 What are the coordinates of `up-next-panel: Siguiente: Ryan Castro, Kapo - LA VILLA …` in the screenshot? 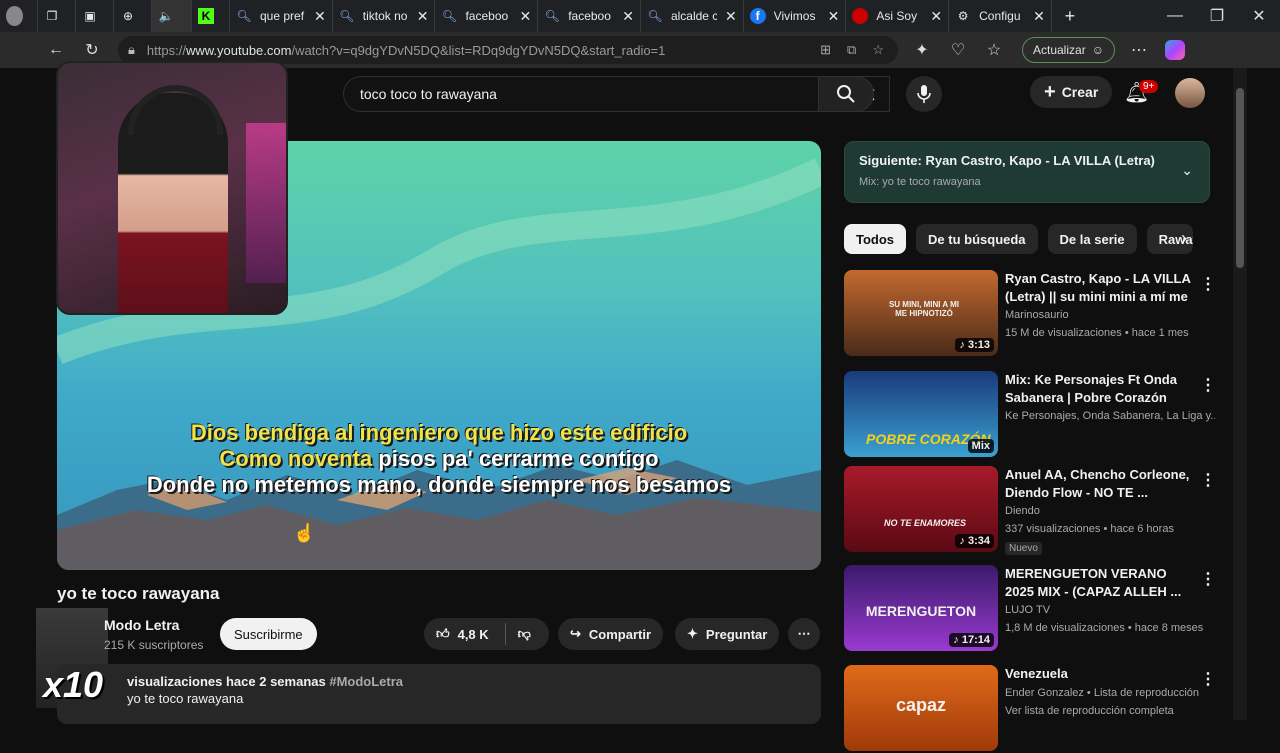 It's located at (1027, 172).